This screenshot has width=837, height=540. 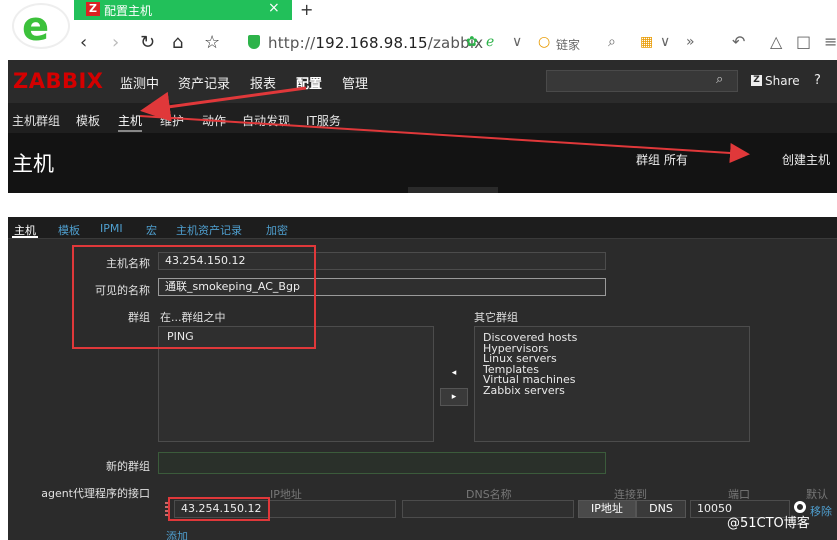 What do you see at coordinates (209, 230) in the screenshot?
I see `tab-inventory: 主机资产记录` at bounding box center [209, 230].